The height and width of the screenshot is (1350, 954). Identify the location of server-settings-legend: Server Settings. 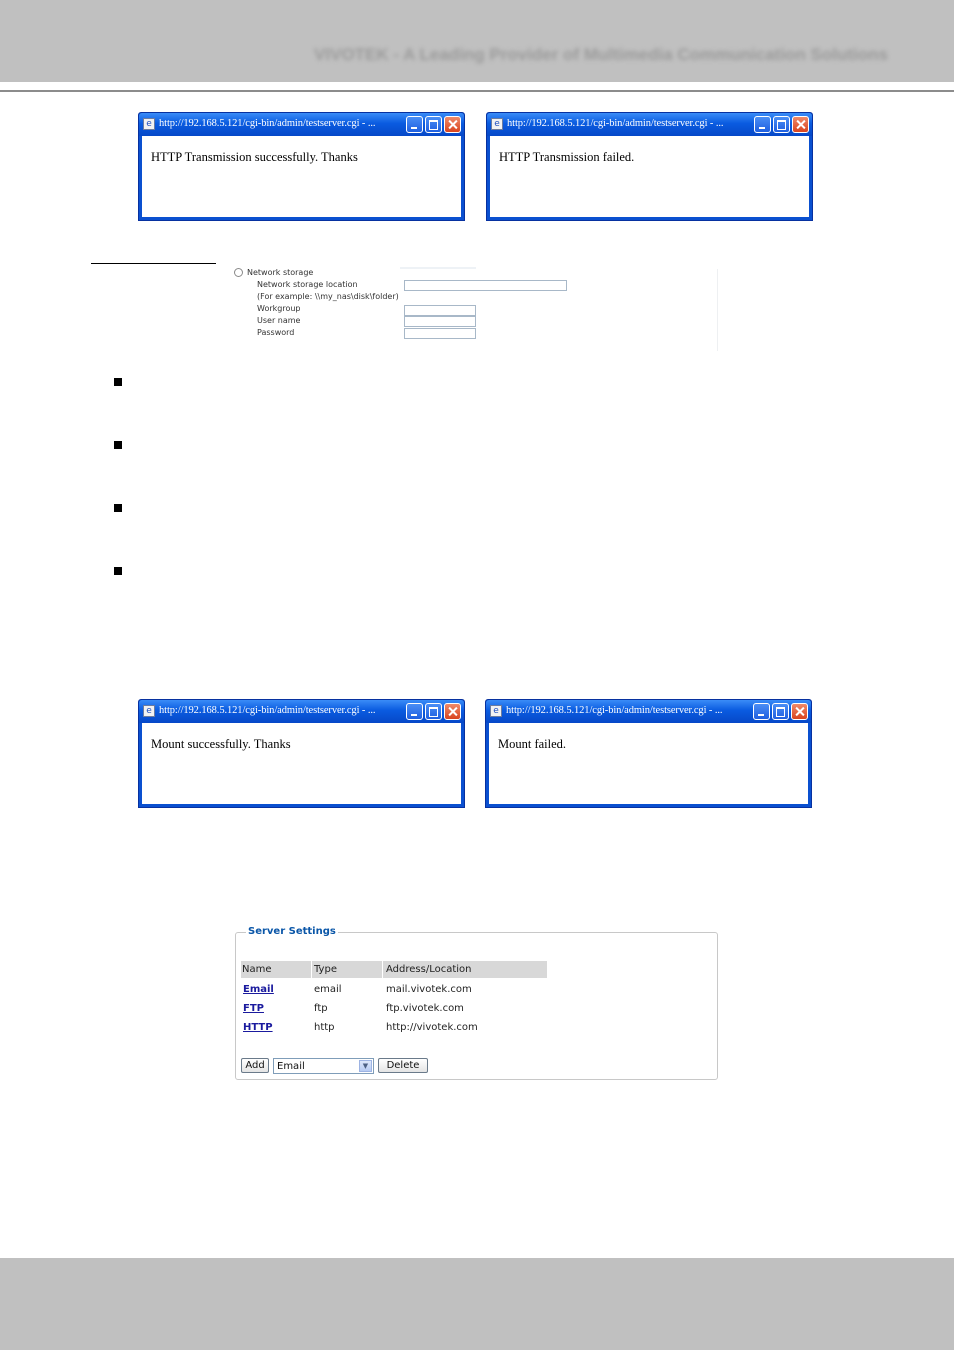
(292, 931).